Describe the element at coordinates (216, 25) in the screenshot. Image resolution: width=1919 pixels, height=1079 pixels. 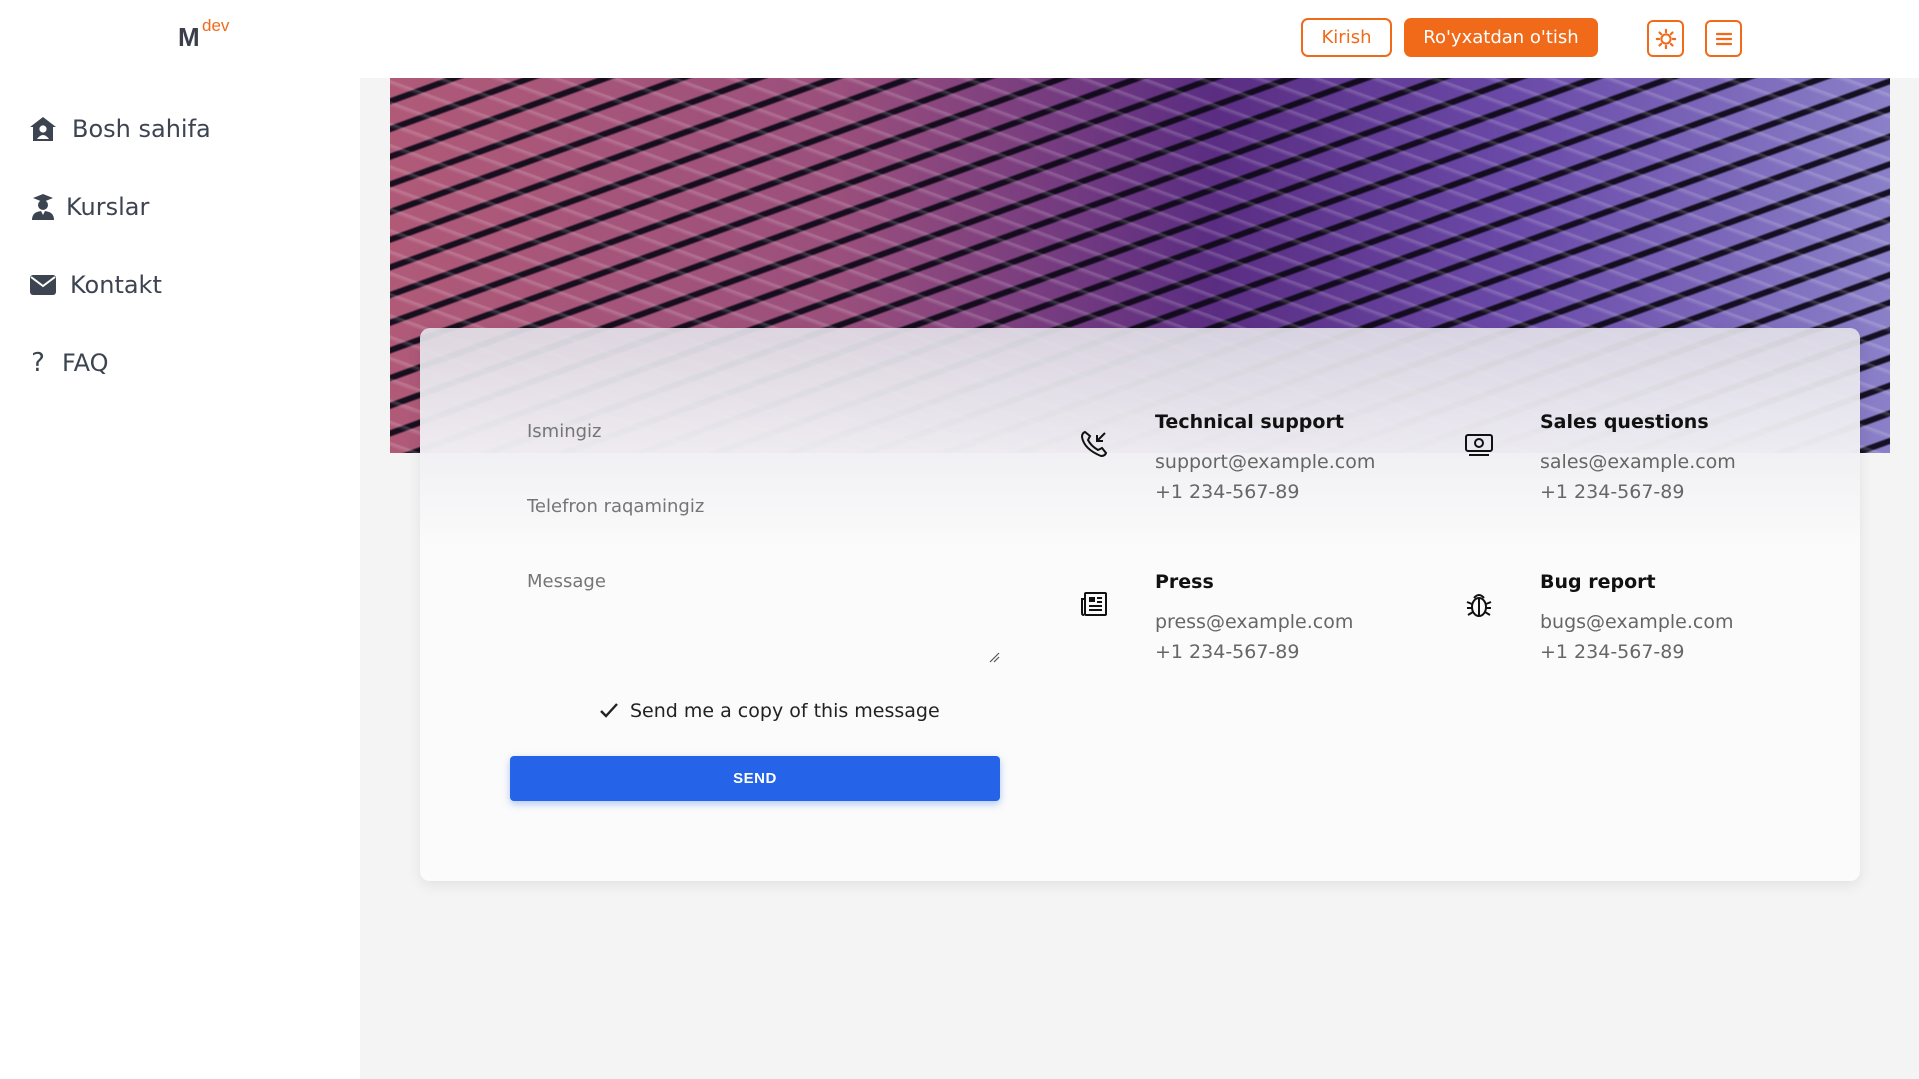
I see `logo-superscript: dev` at that location.